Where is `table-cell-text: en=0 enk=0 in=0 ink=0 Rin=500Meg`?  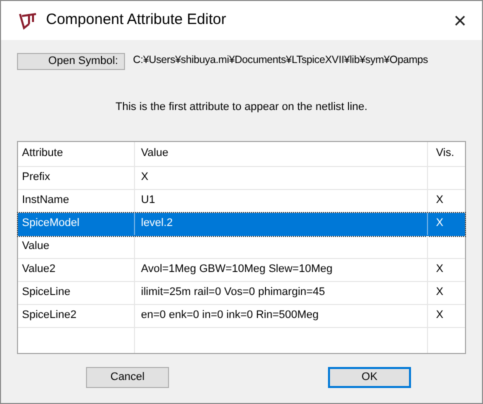 table-cell-text: en=0 enk=0 in=0 ink=0 Rin=500Meg is located at coordinates (230, 316).